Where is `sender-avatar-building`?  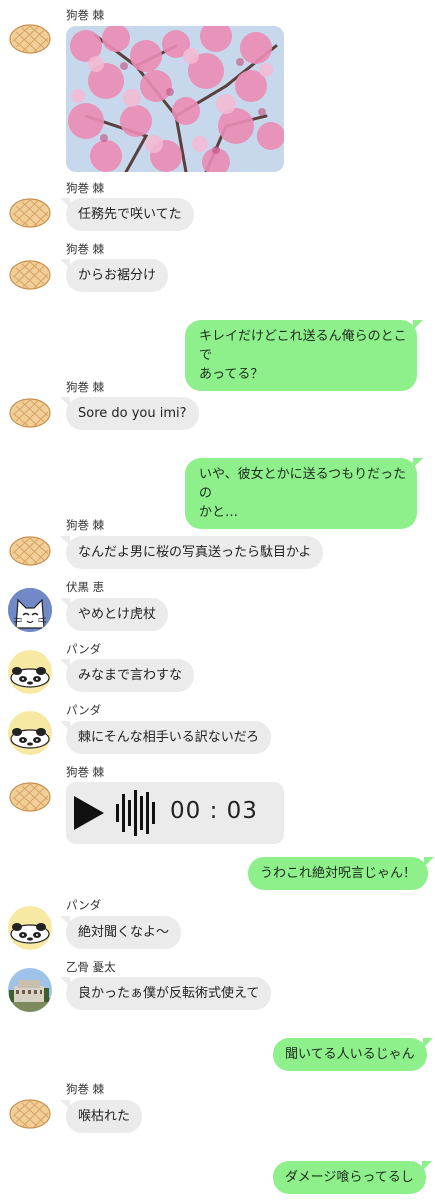 sender-avatar-building is located at coordinates (30, 990).